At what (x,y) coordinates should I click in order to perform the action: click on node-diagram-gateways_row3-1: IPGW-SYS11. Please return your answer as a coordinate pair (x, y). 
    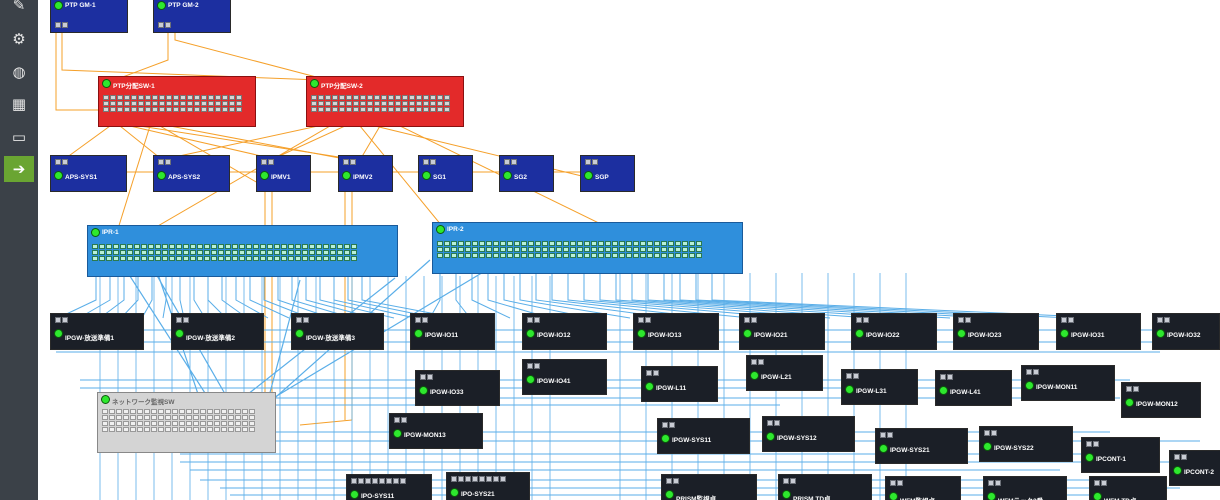
    Looking at the image, I should click on (703, 436).